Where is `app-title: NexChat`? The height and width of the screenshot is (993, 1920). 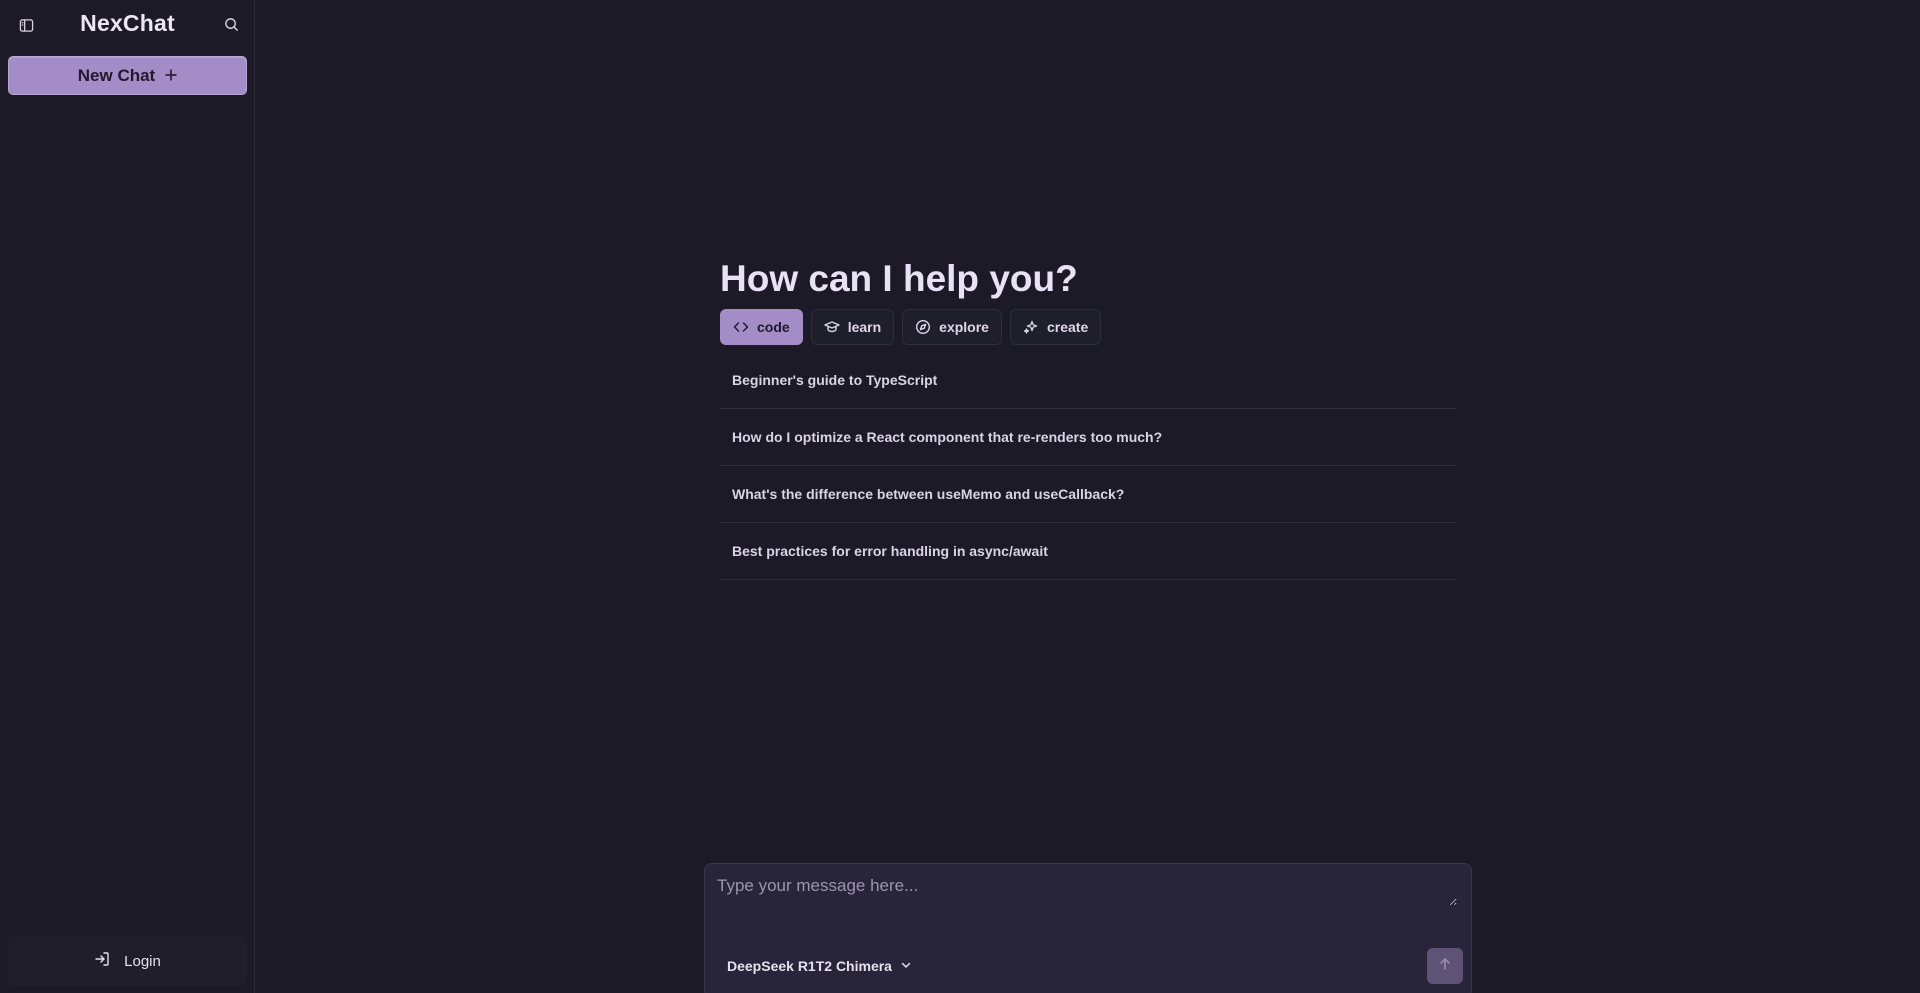 app-title: NexChat is located at coordinates (127, 23).